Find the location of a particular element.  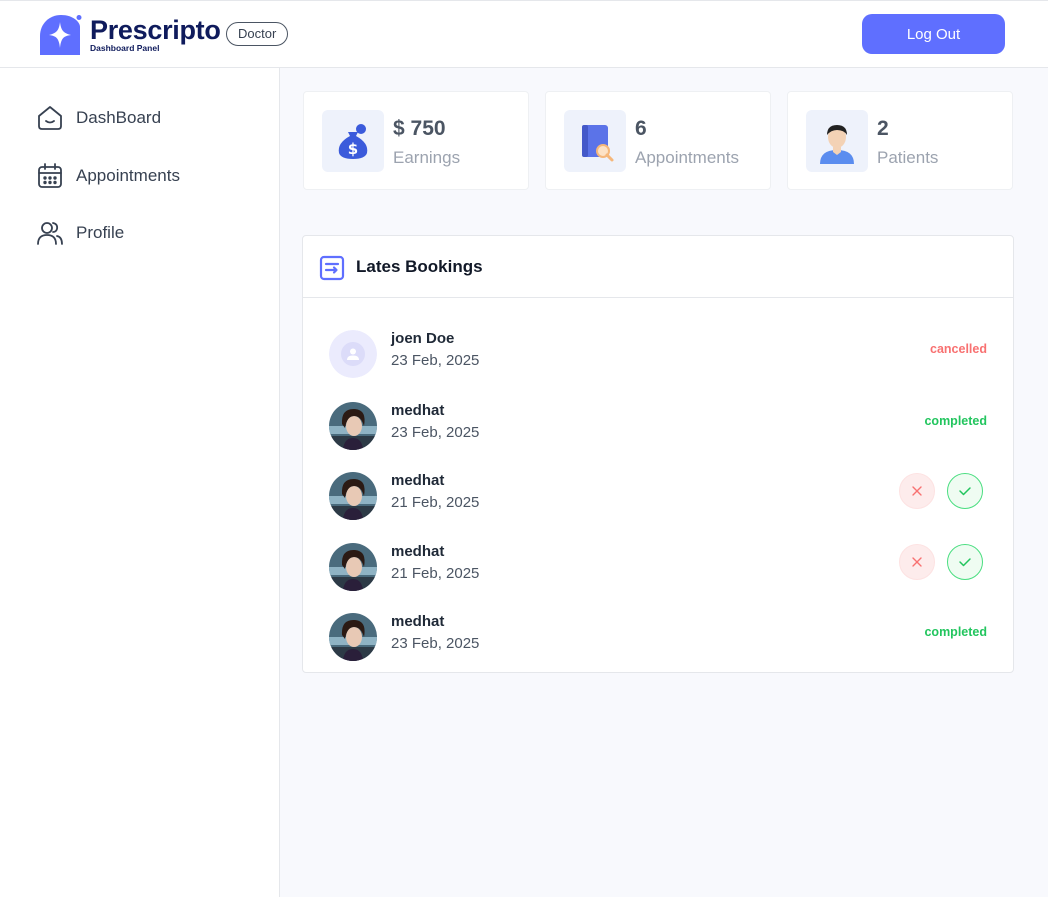

appointment-book-icon is located at coordinates (598, 143).